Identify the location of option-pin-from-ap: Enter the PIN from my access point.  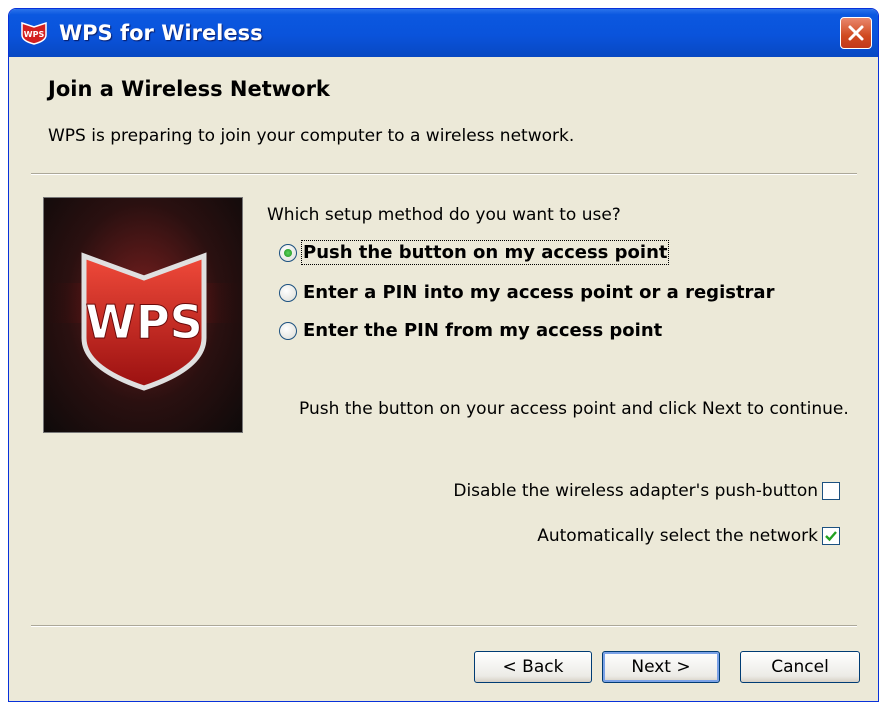
(470, 330).